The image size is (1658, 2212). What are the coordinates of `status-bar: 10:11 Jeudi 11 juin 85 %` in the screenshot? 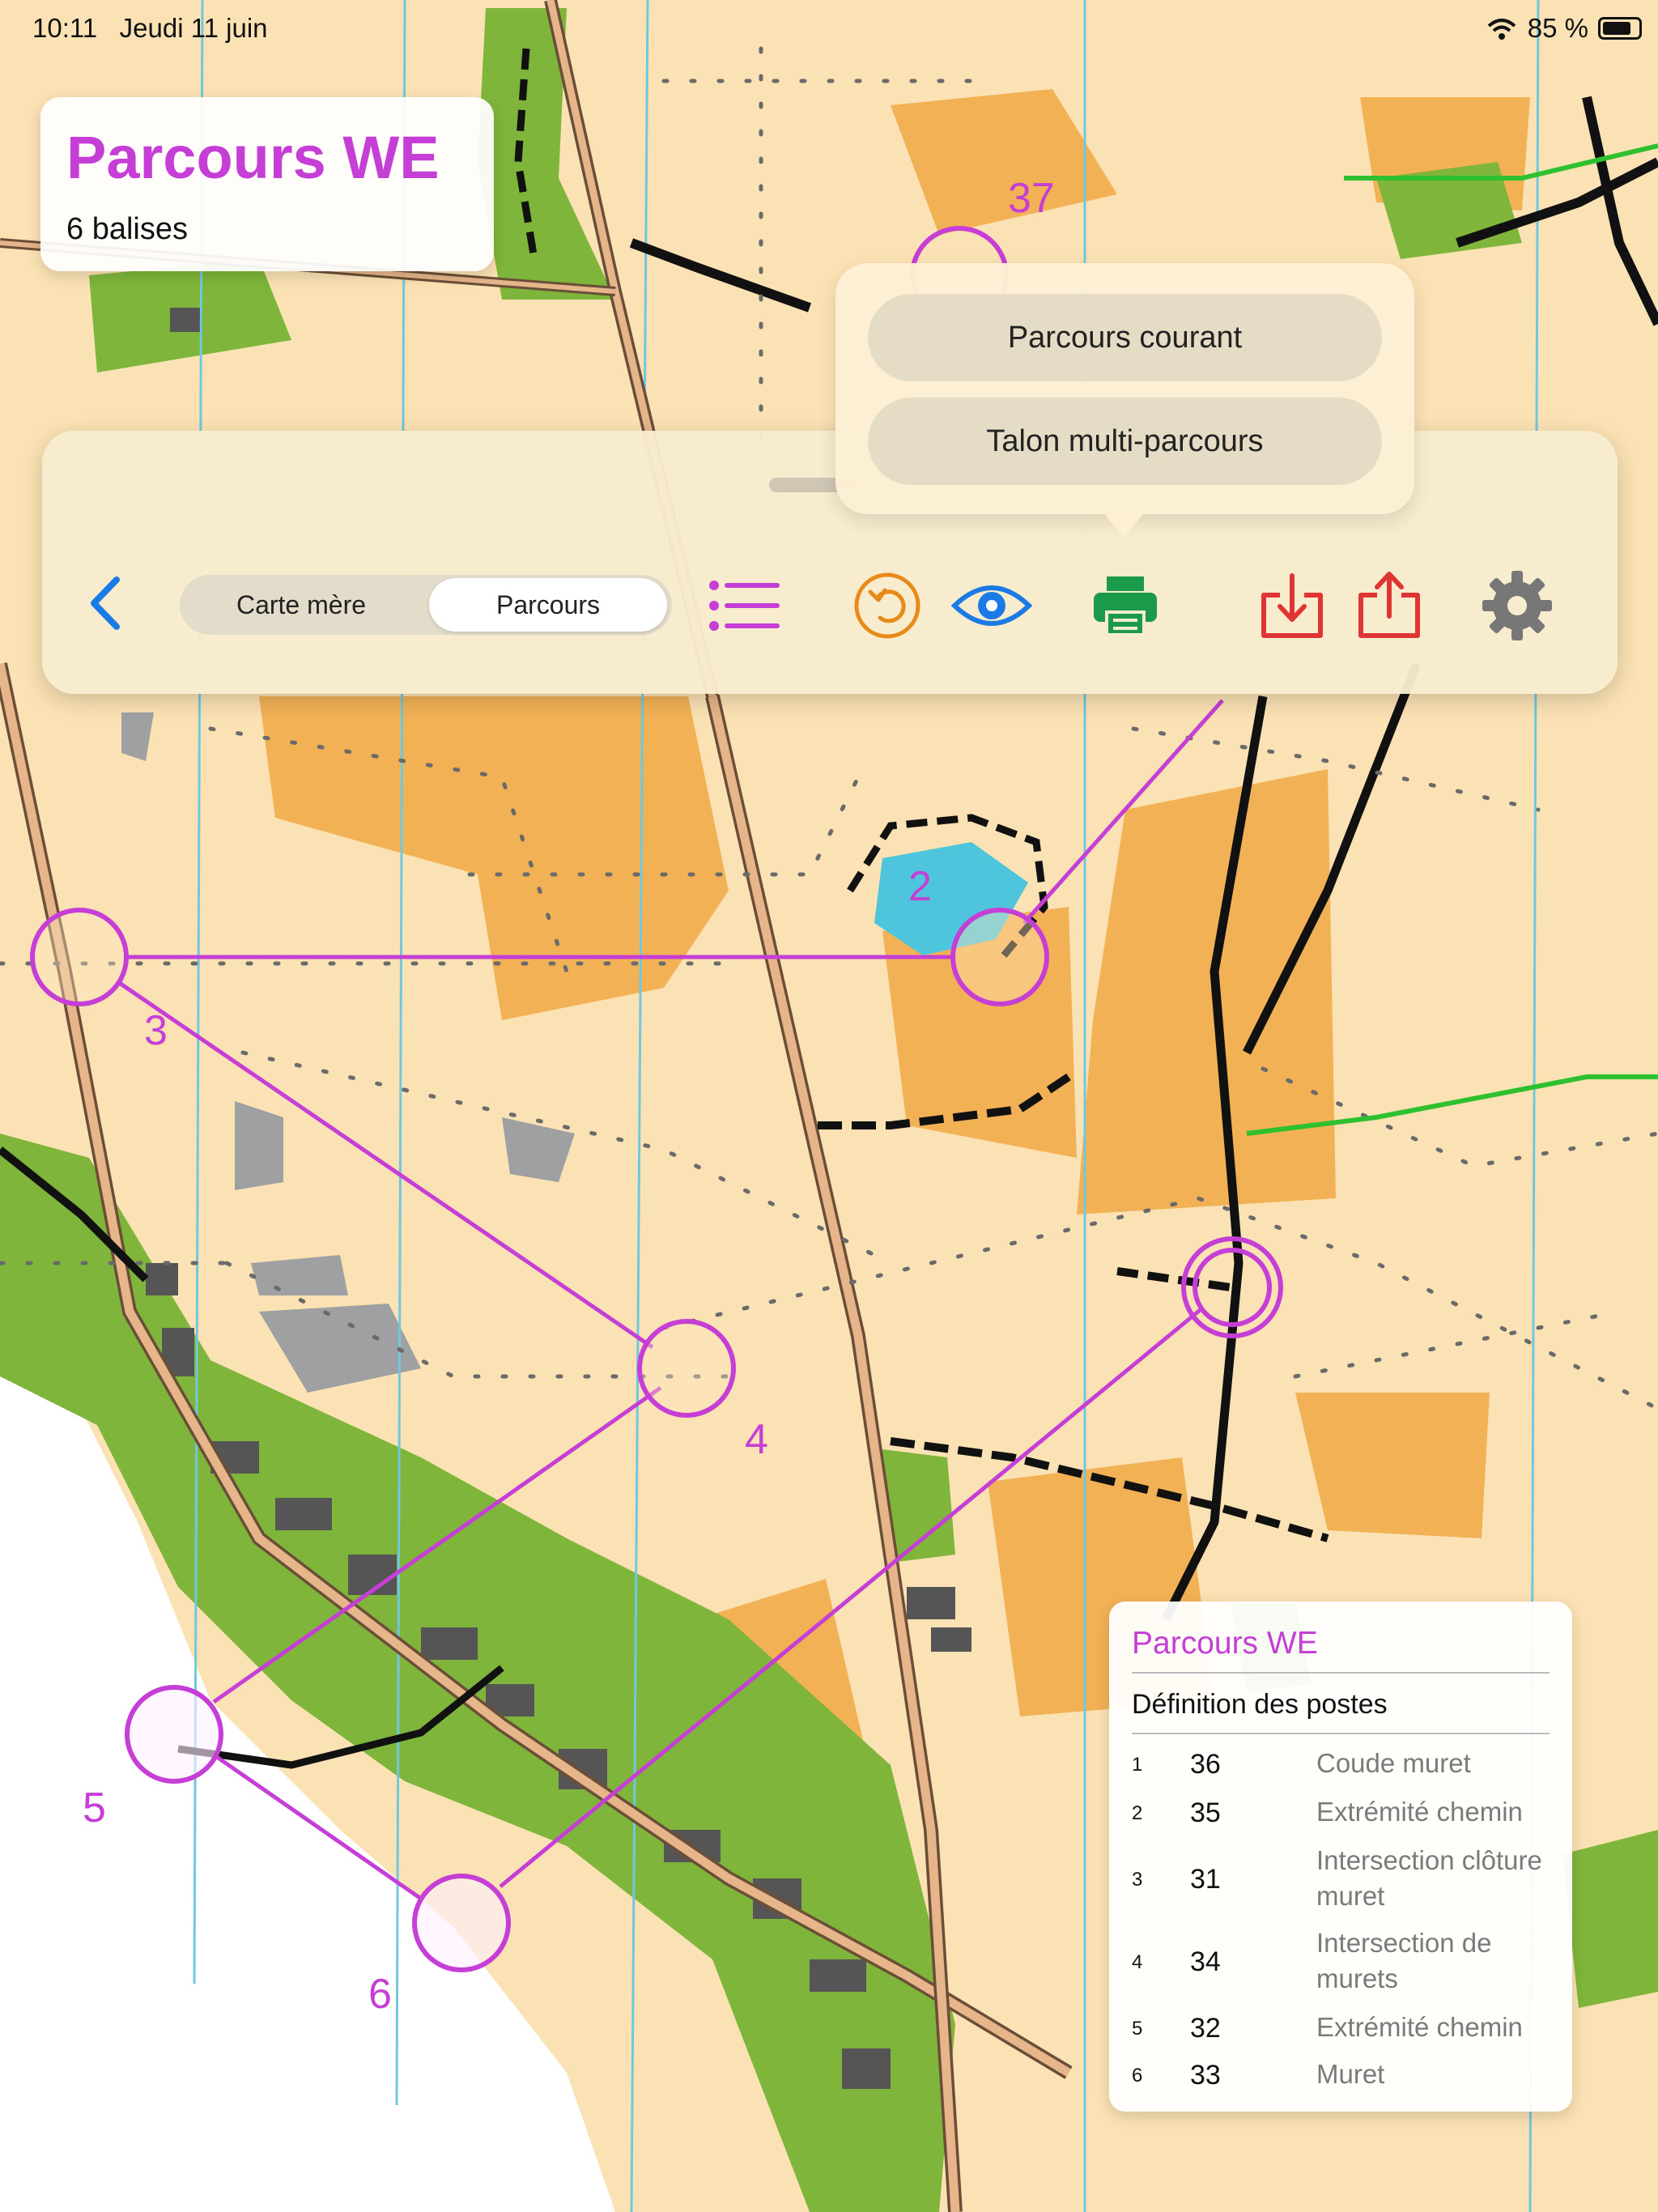 It's located at (829, 28).